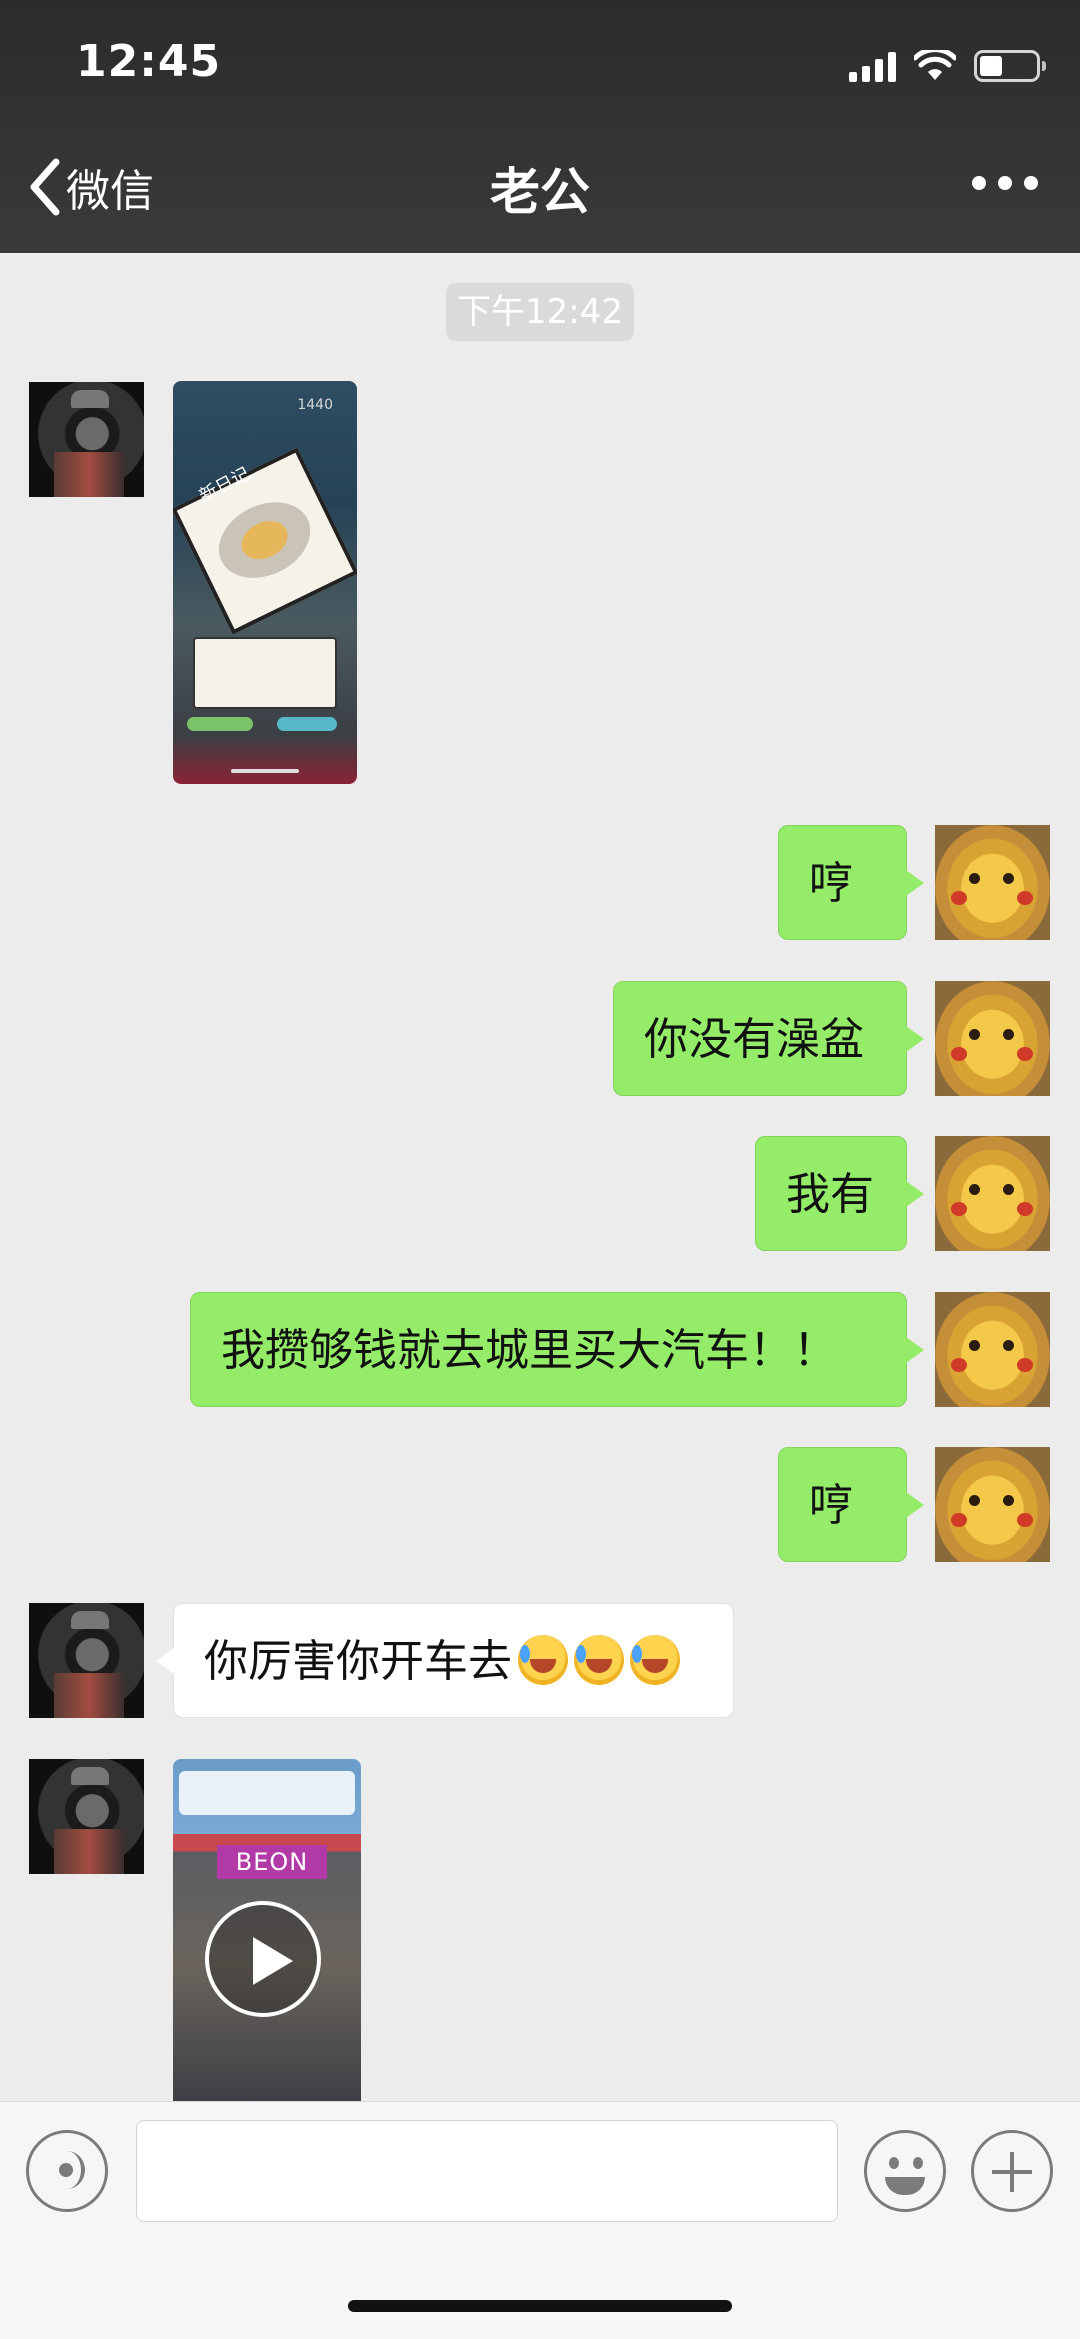 The height and width of the screenshot is (2339, 1080). I want to click on message-bubble-theirs: 你厉害你开车去, so click(445, 1660).